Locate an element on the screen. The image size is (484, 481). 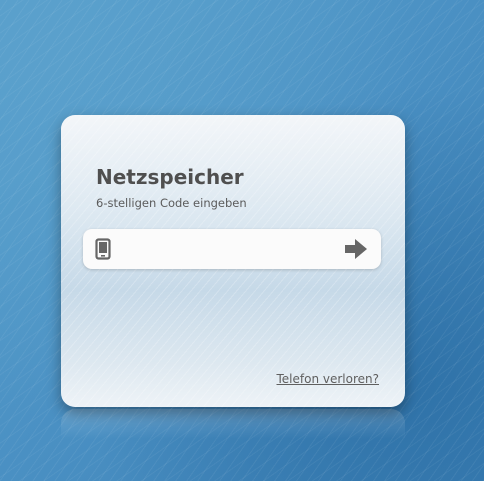
code-instruction: 6-stelligen Code eingeben is located at coordinates (171, 203).